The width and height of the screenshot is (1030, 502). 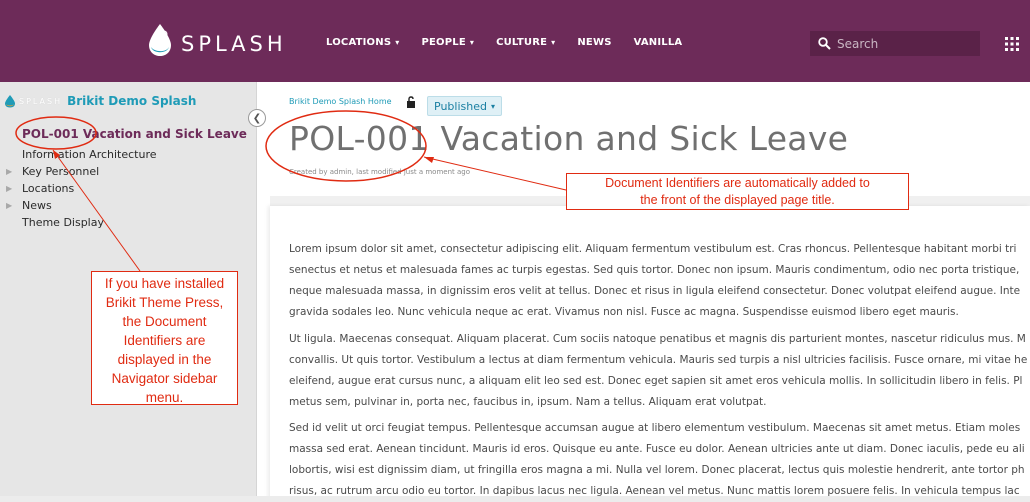 I want to click on page-title: POL-001 Vacation and Sick Leave, so click(x=569, y=138).